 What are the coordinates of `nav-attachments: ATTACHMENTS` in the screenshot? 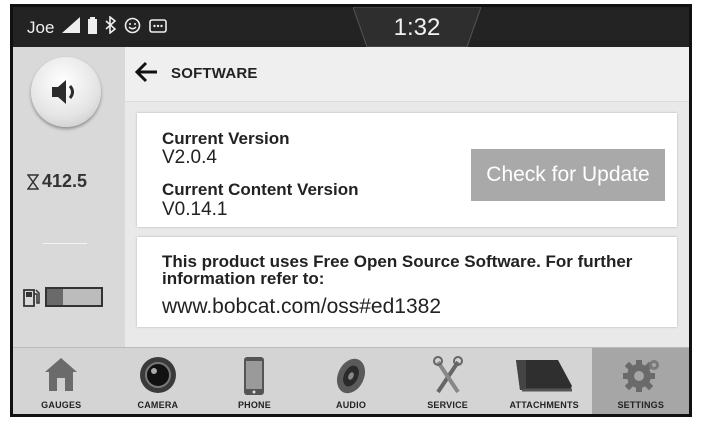 It's located at (544, 381).